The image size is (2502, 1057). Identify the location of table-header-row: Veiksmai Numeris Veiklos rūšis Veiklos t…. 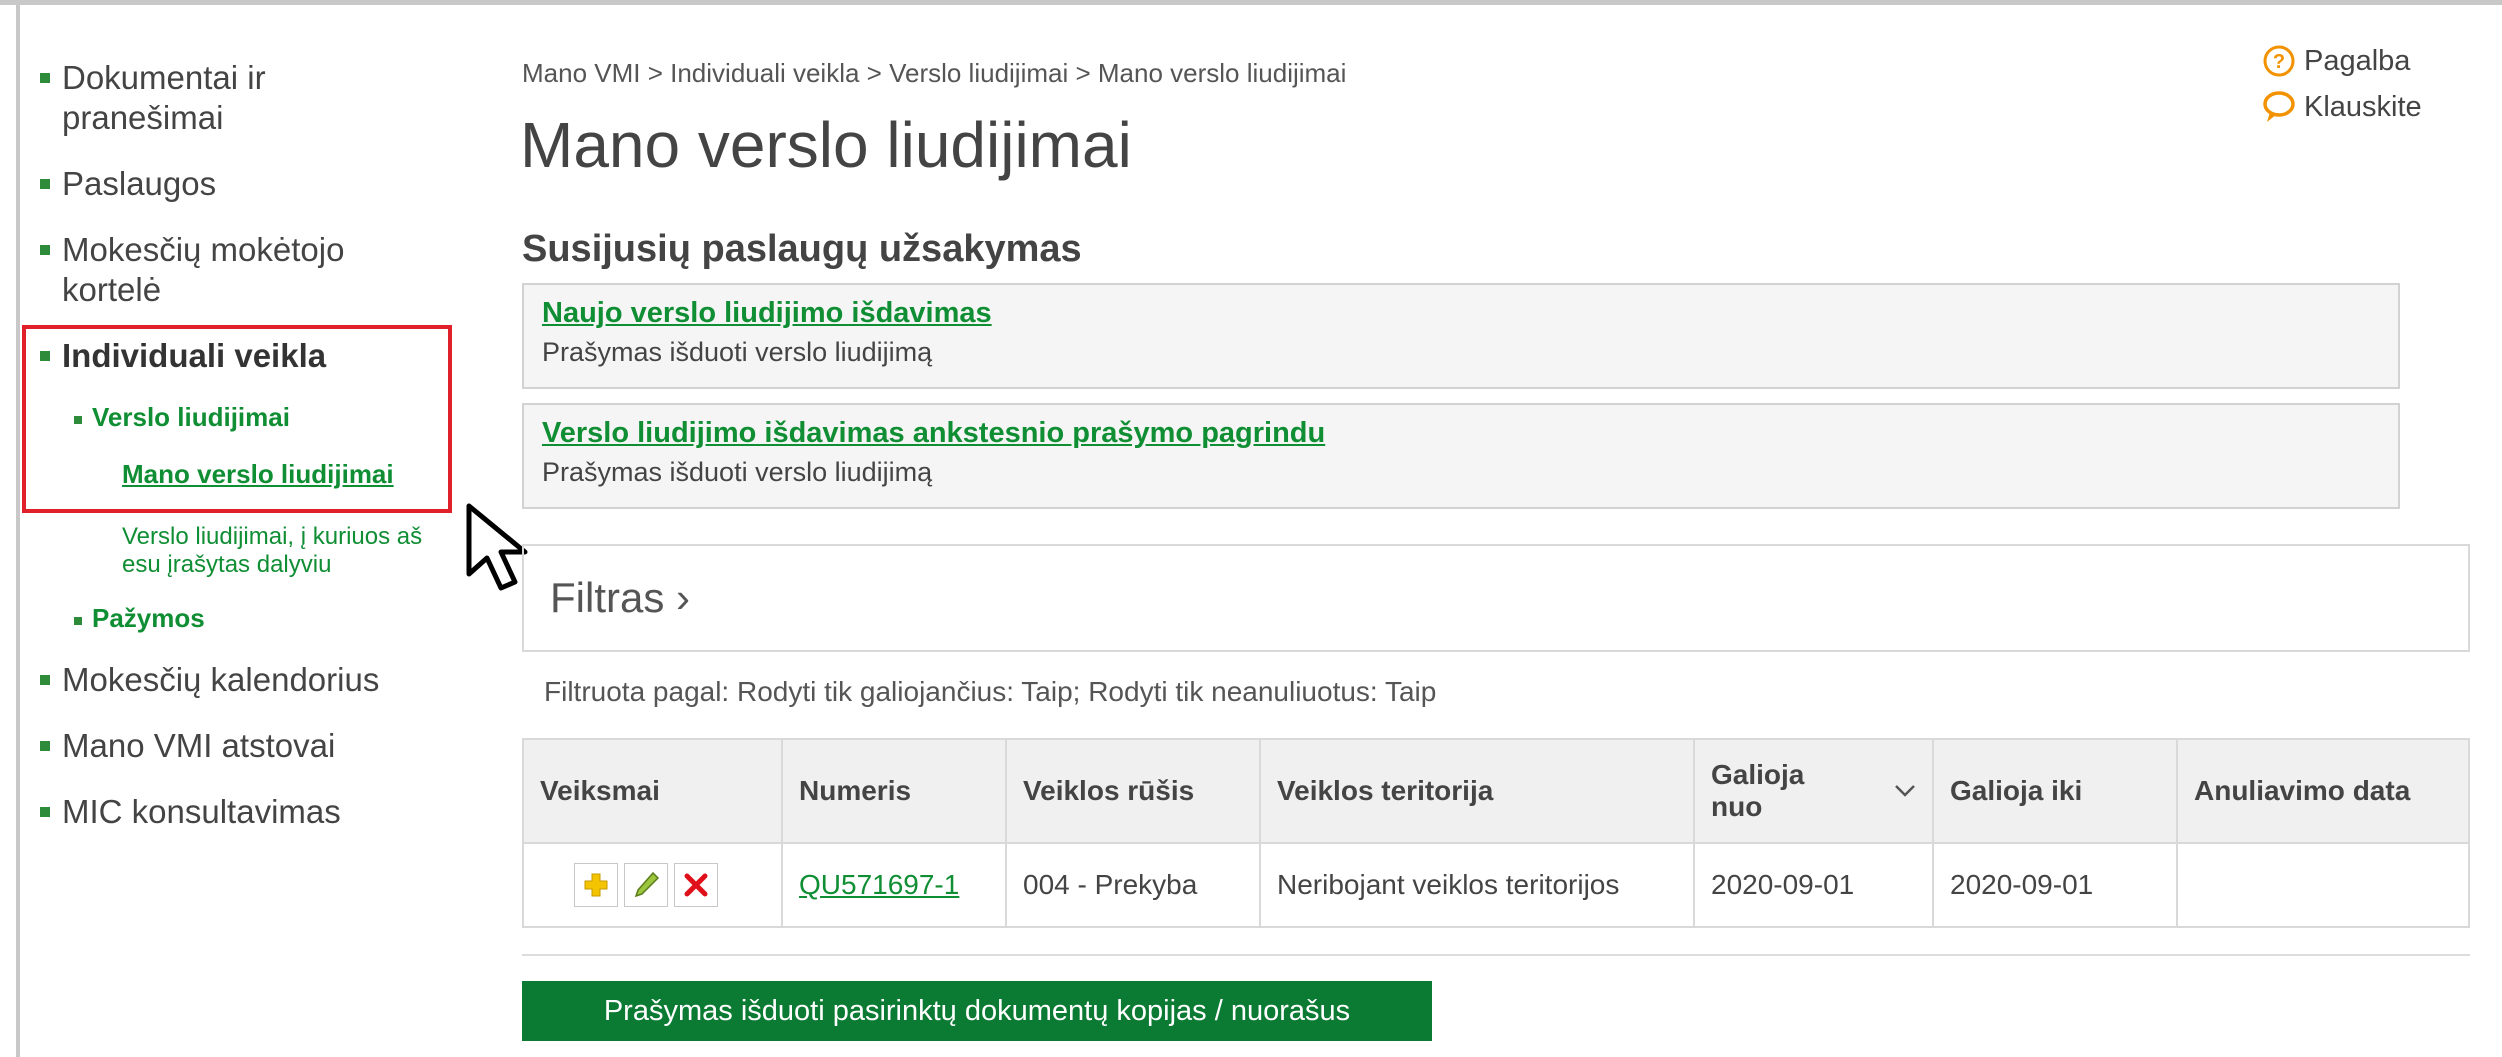
(1496, 791).